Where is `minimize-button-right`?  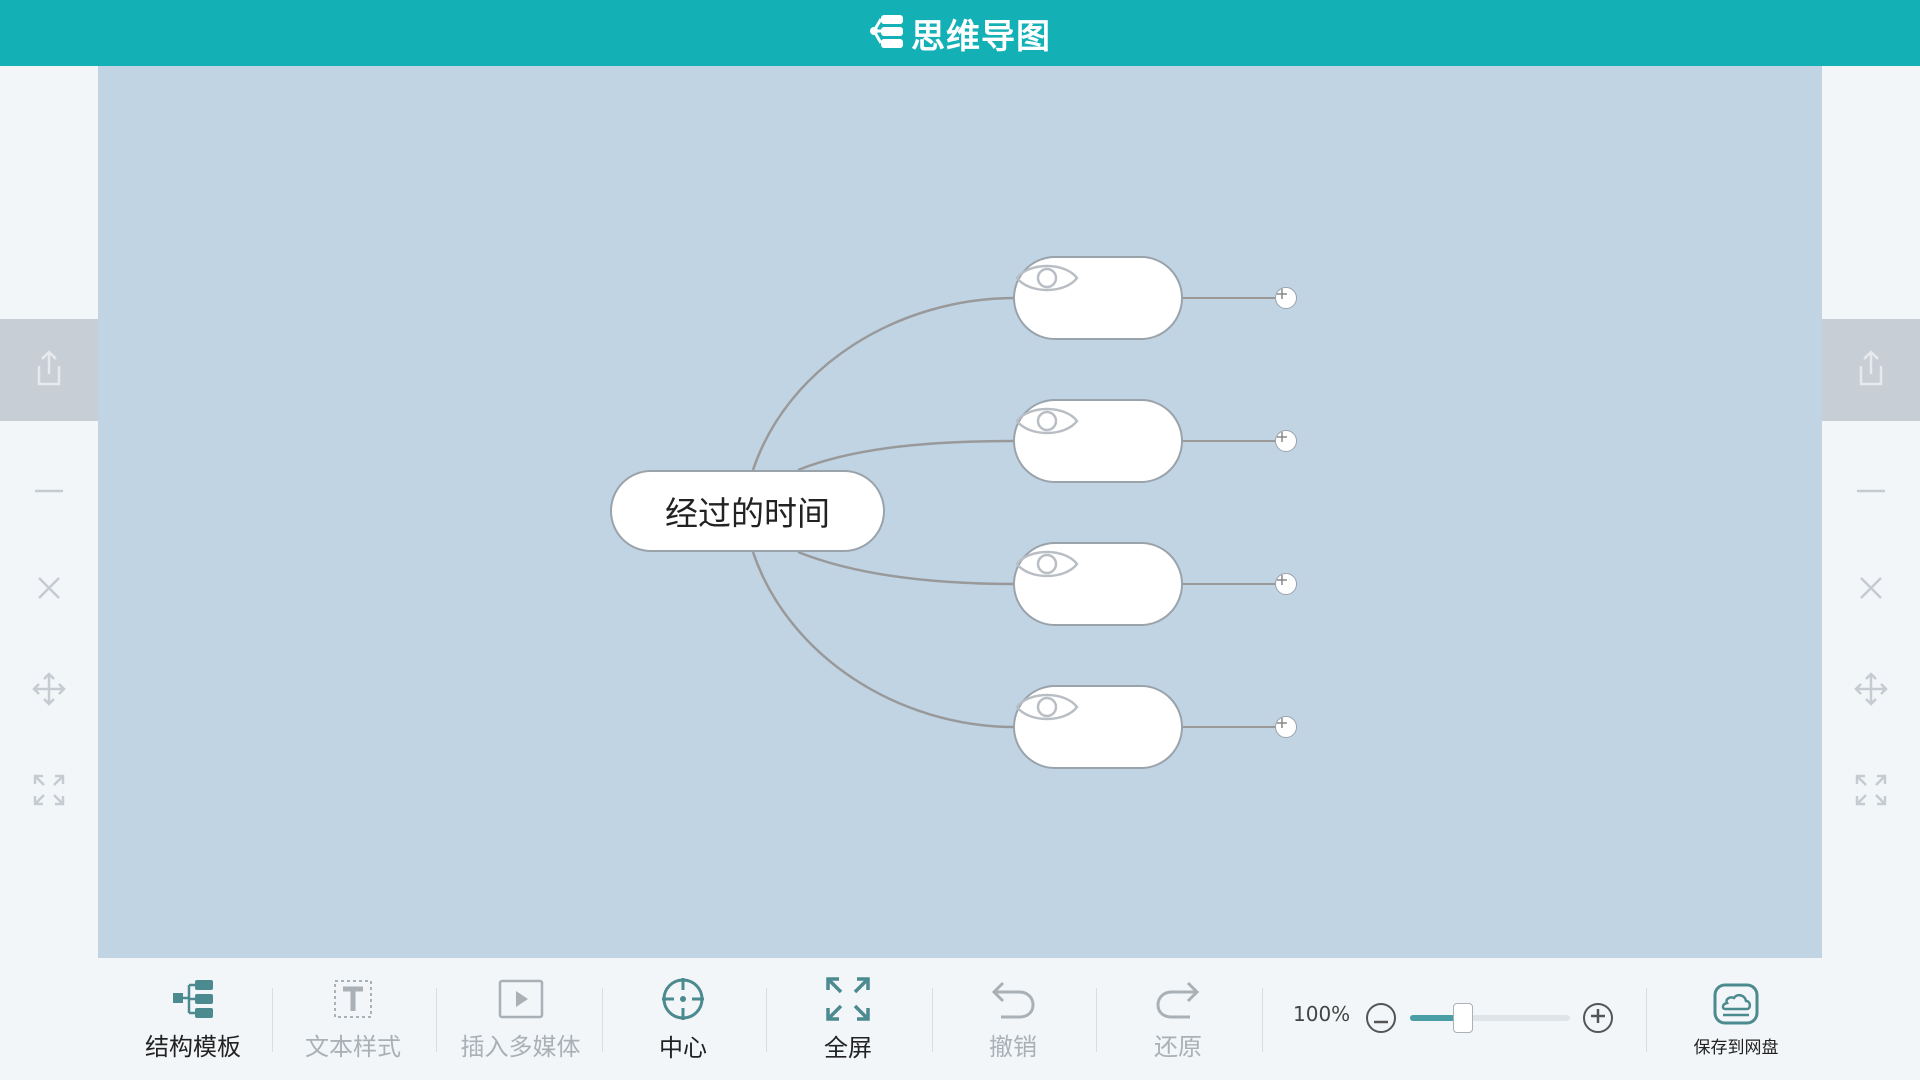
minimize-button-right is located at coordinates (1871, 489).